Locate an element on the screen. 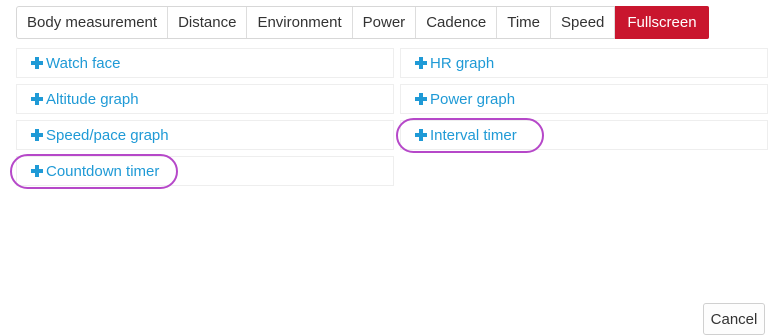 The width and height of the screenshot is (768, 336). tab-speed: Speed is located at coordinates (583, 22).